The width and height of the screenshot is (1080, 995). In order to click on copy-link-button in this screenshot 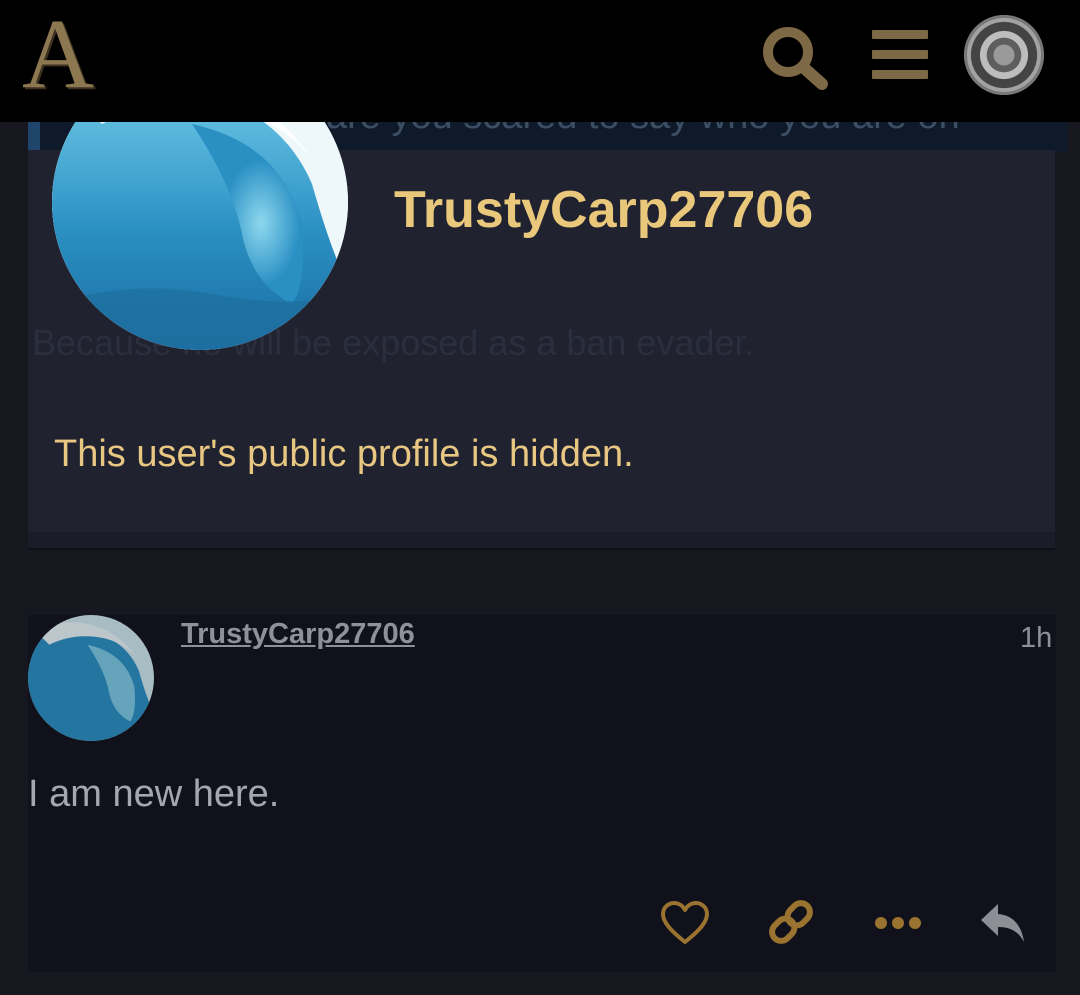, I will do `click(791, 922)`.